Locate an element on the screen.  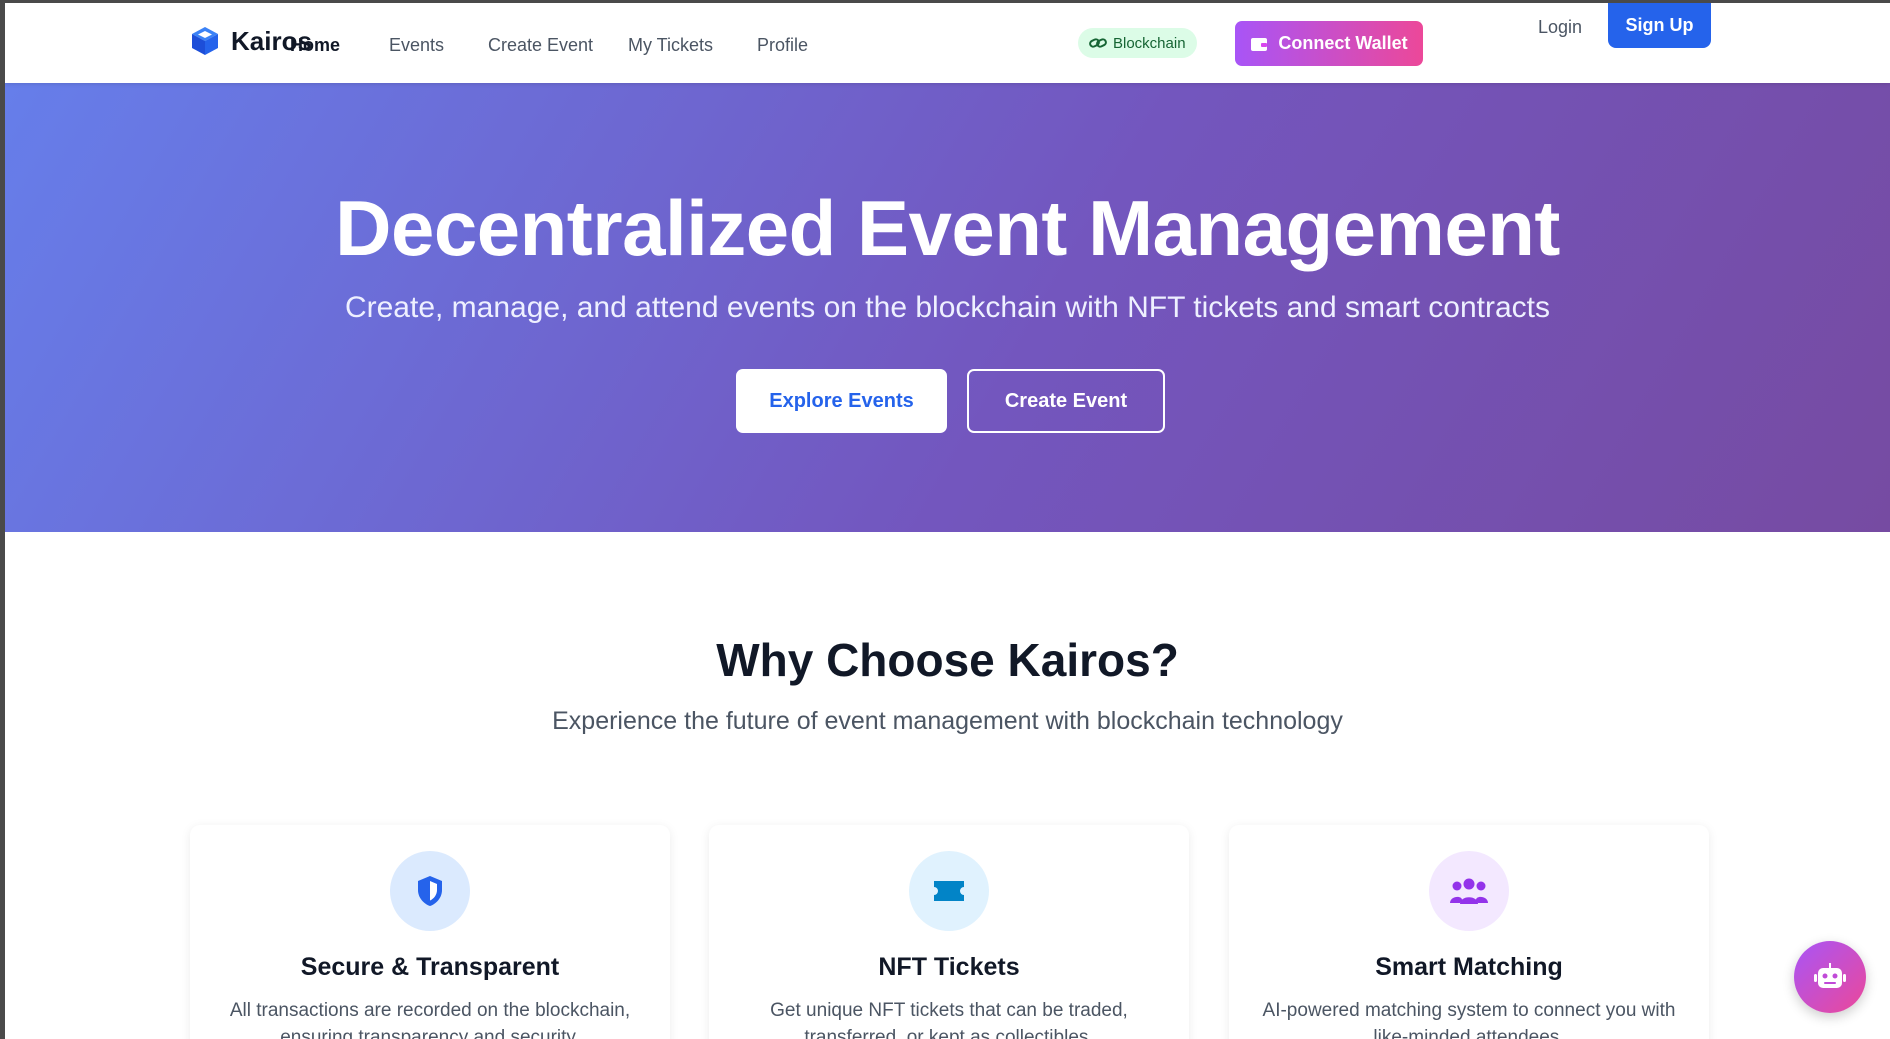
wallet-icon is located at coordinates (1259, 44).